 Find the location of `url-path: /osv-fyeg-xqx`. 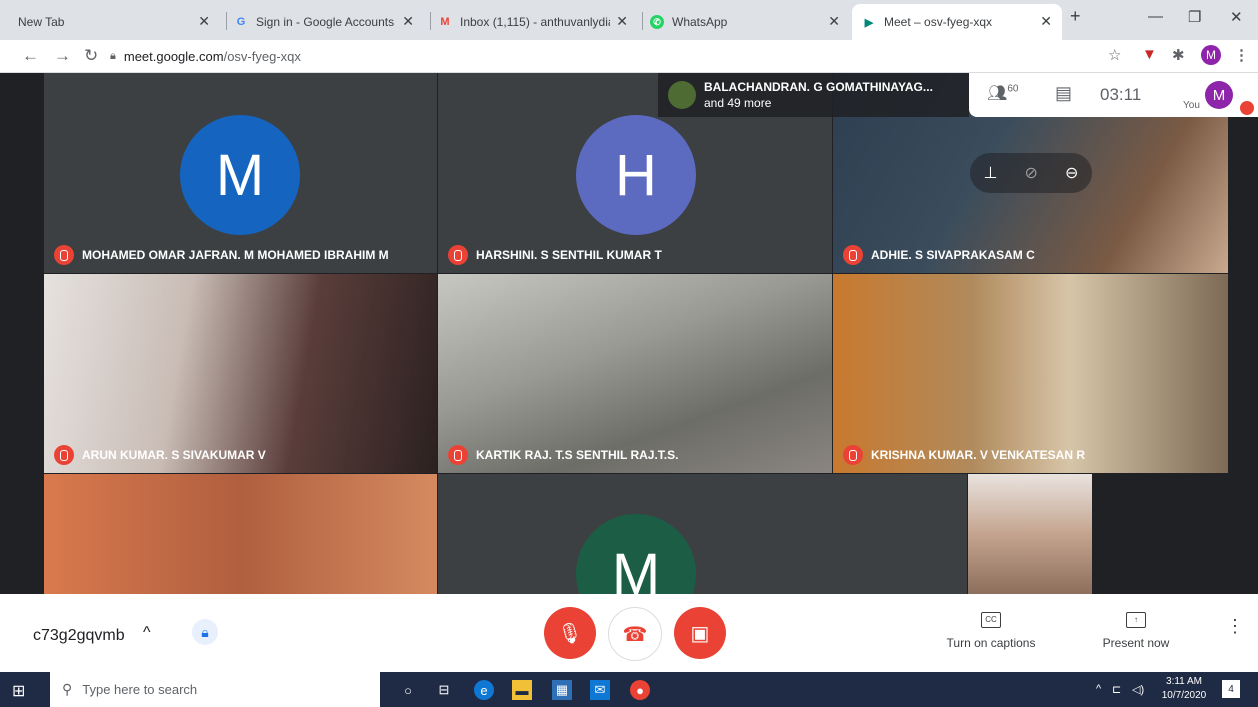

url-path: /osv-fyeg-xqx is located at coordinates (262, 56).